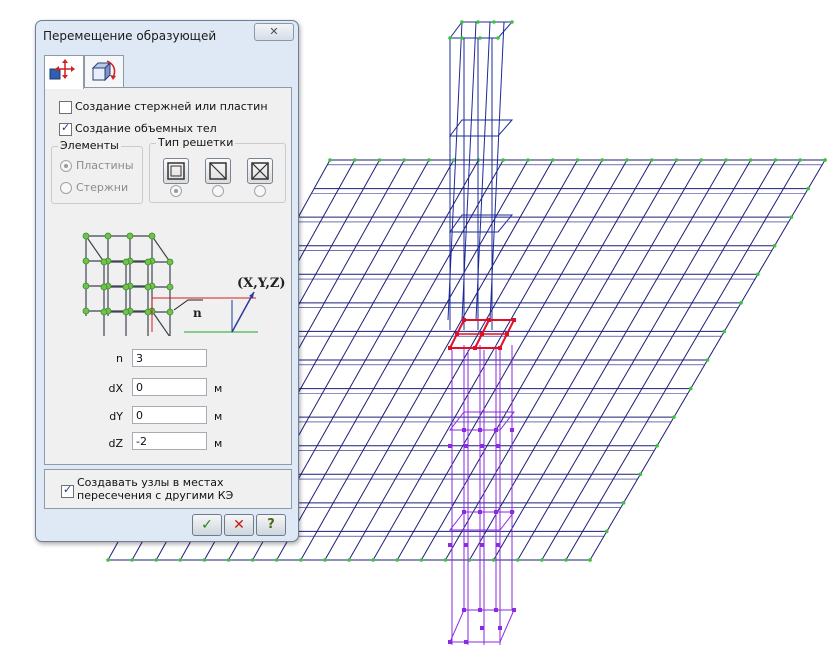  What do you see at coordinates (251, 295) in the screenshot?
I see `arrow-head` at bounding box center [251, 295].